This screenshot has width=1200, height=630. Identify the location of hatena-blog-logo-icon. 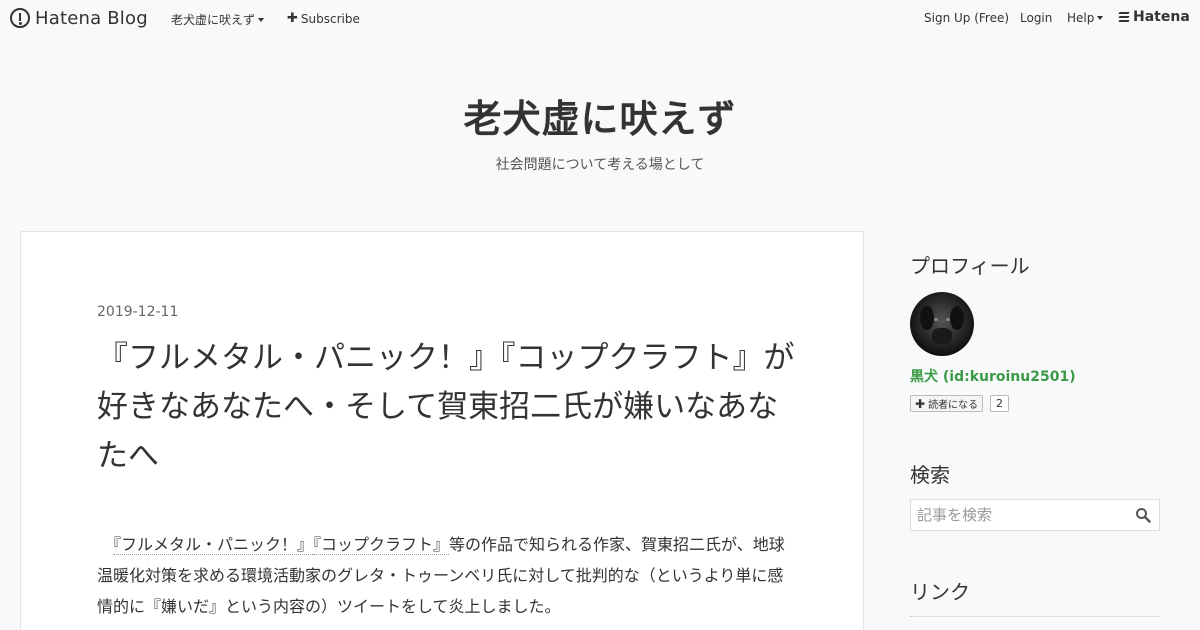
(20, 18).